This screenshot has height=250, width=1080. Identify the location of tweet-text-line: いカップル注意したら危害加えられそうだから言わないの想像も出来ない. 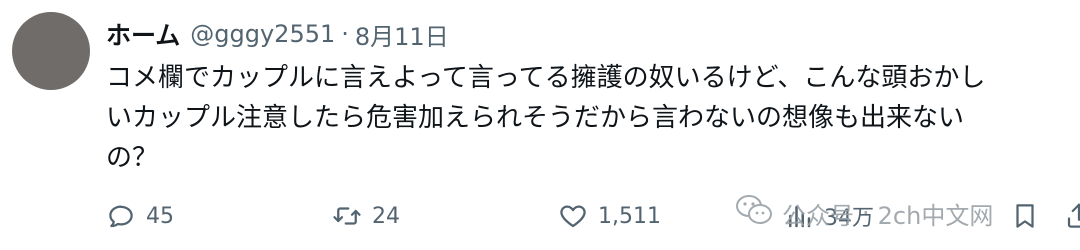
(535, 118).